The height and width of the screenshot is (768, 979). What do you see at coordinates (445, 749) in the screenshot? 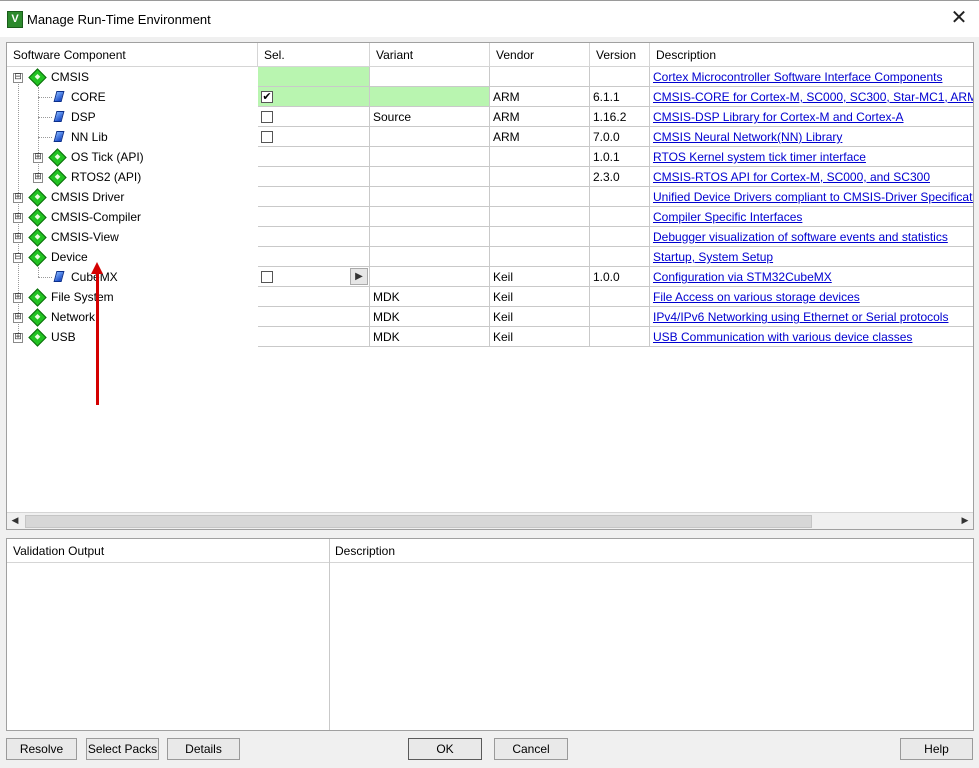
I see `ok-button: OK` at bounding box center [445, 749].